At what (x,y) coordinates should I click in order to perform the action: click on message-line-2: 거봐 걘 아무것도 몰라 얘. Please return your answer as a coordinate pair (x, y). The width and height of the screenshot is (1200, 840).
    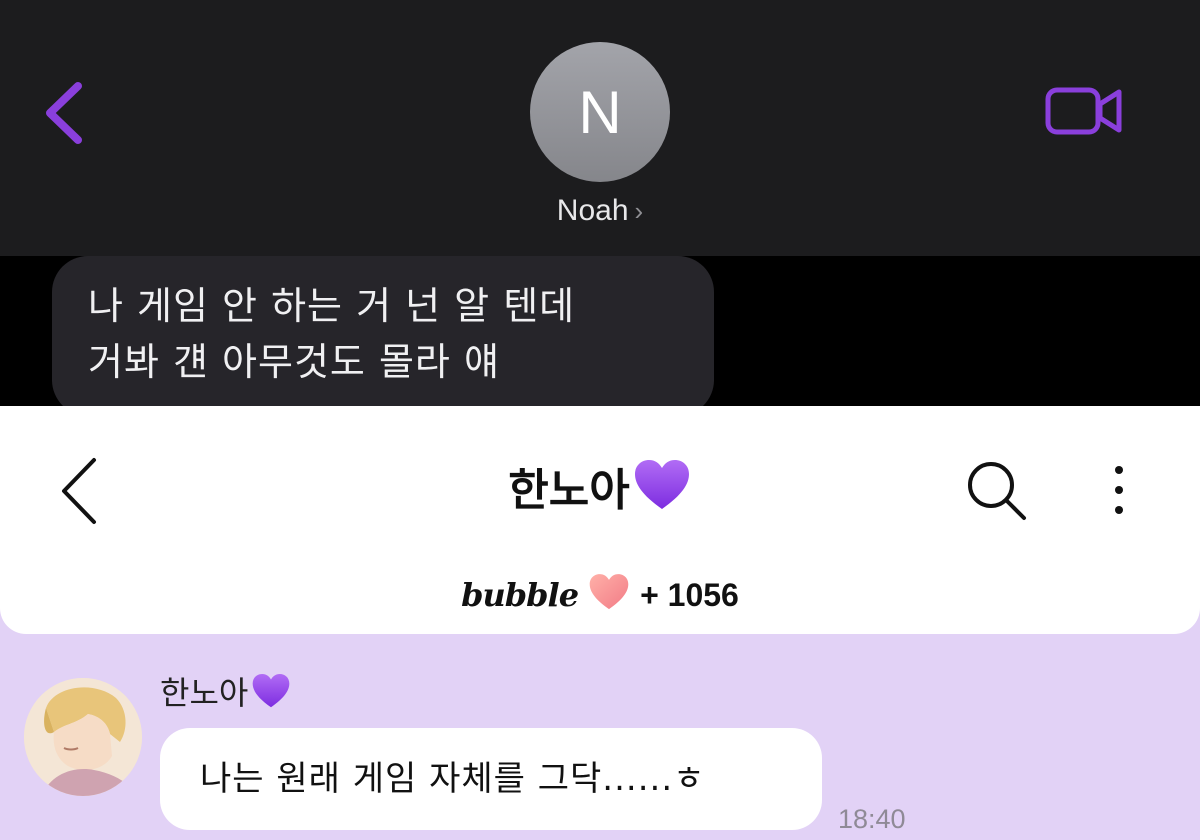
    Looking at the image, I should click on (294, 362).